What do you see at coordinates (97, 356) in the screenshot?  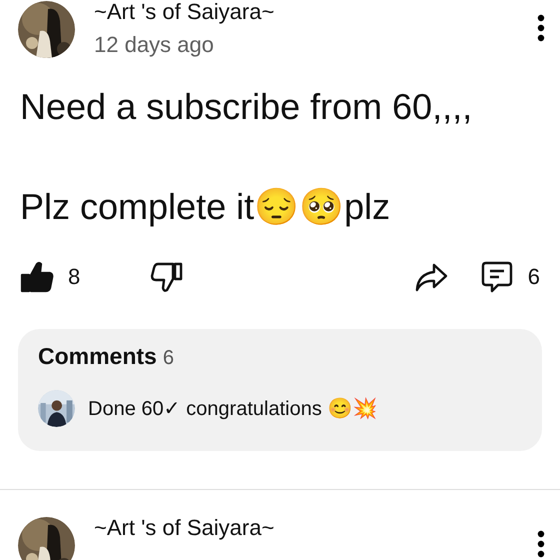 I see `comments-title: Comments` at bounding box center [97, 356].